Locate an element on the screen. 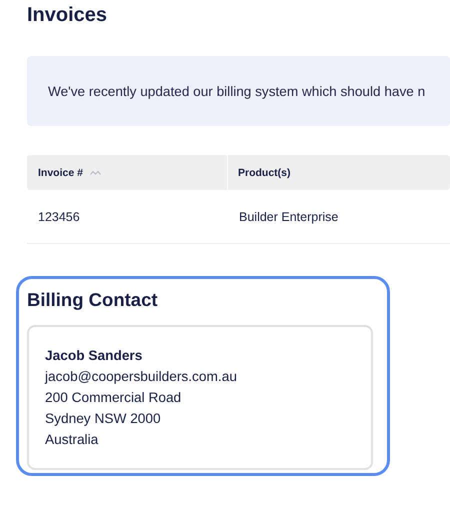  sort-icon is located at coordinates (95, 173).